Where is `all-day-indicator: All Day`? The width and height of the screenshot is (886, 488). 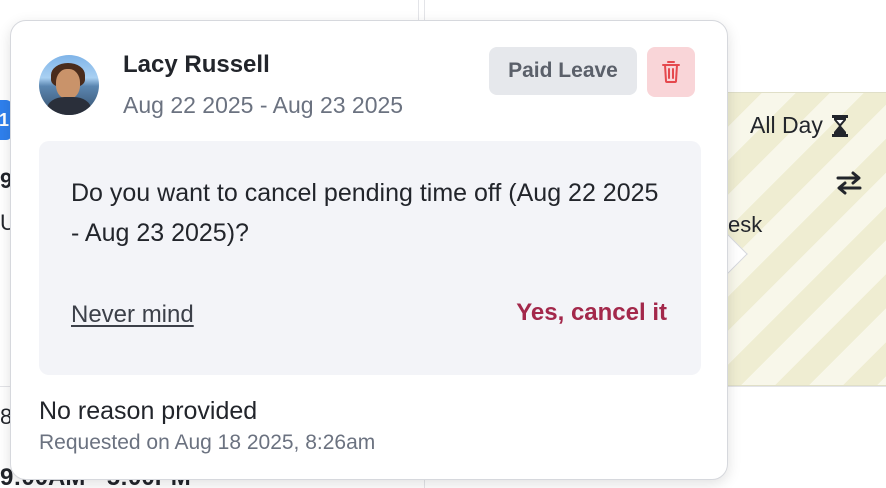
all-day-indicator: All Day is located at coordinates (799, 125).